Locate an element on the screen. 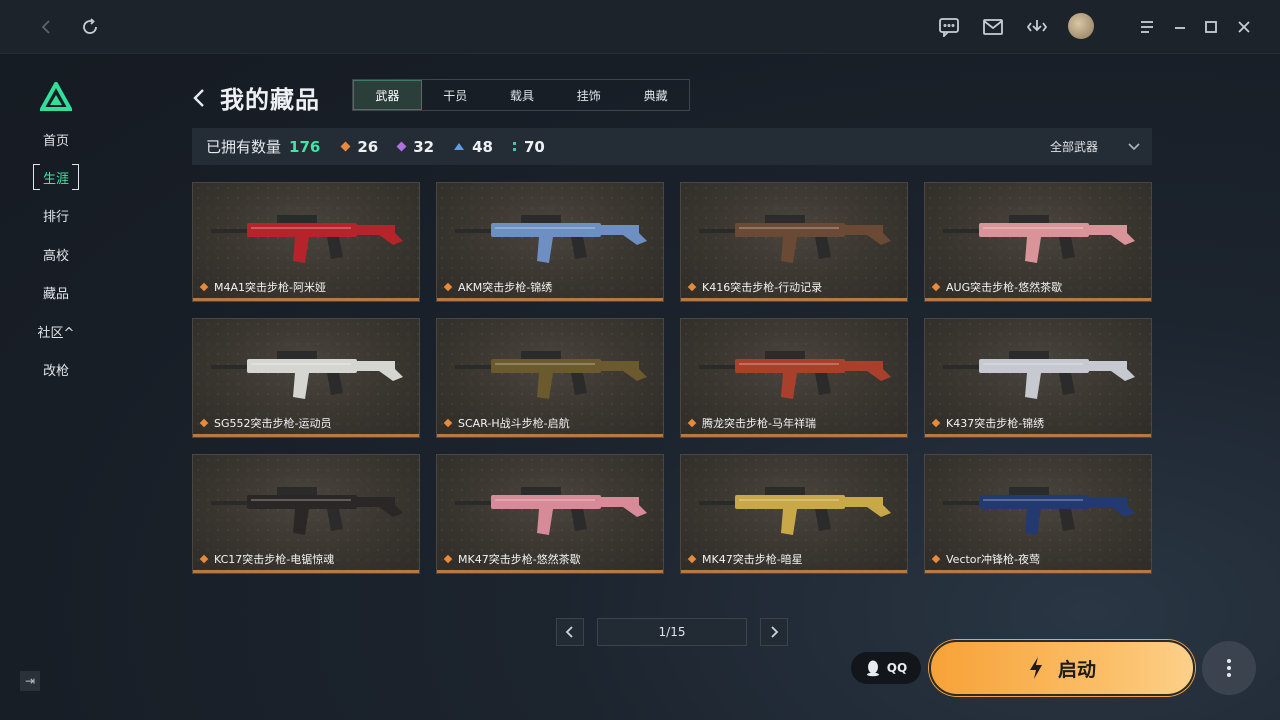 The image size is (1280, 720). page-indicator: 1/15 is located at coordinates (672, 632).